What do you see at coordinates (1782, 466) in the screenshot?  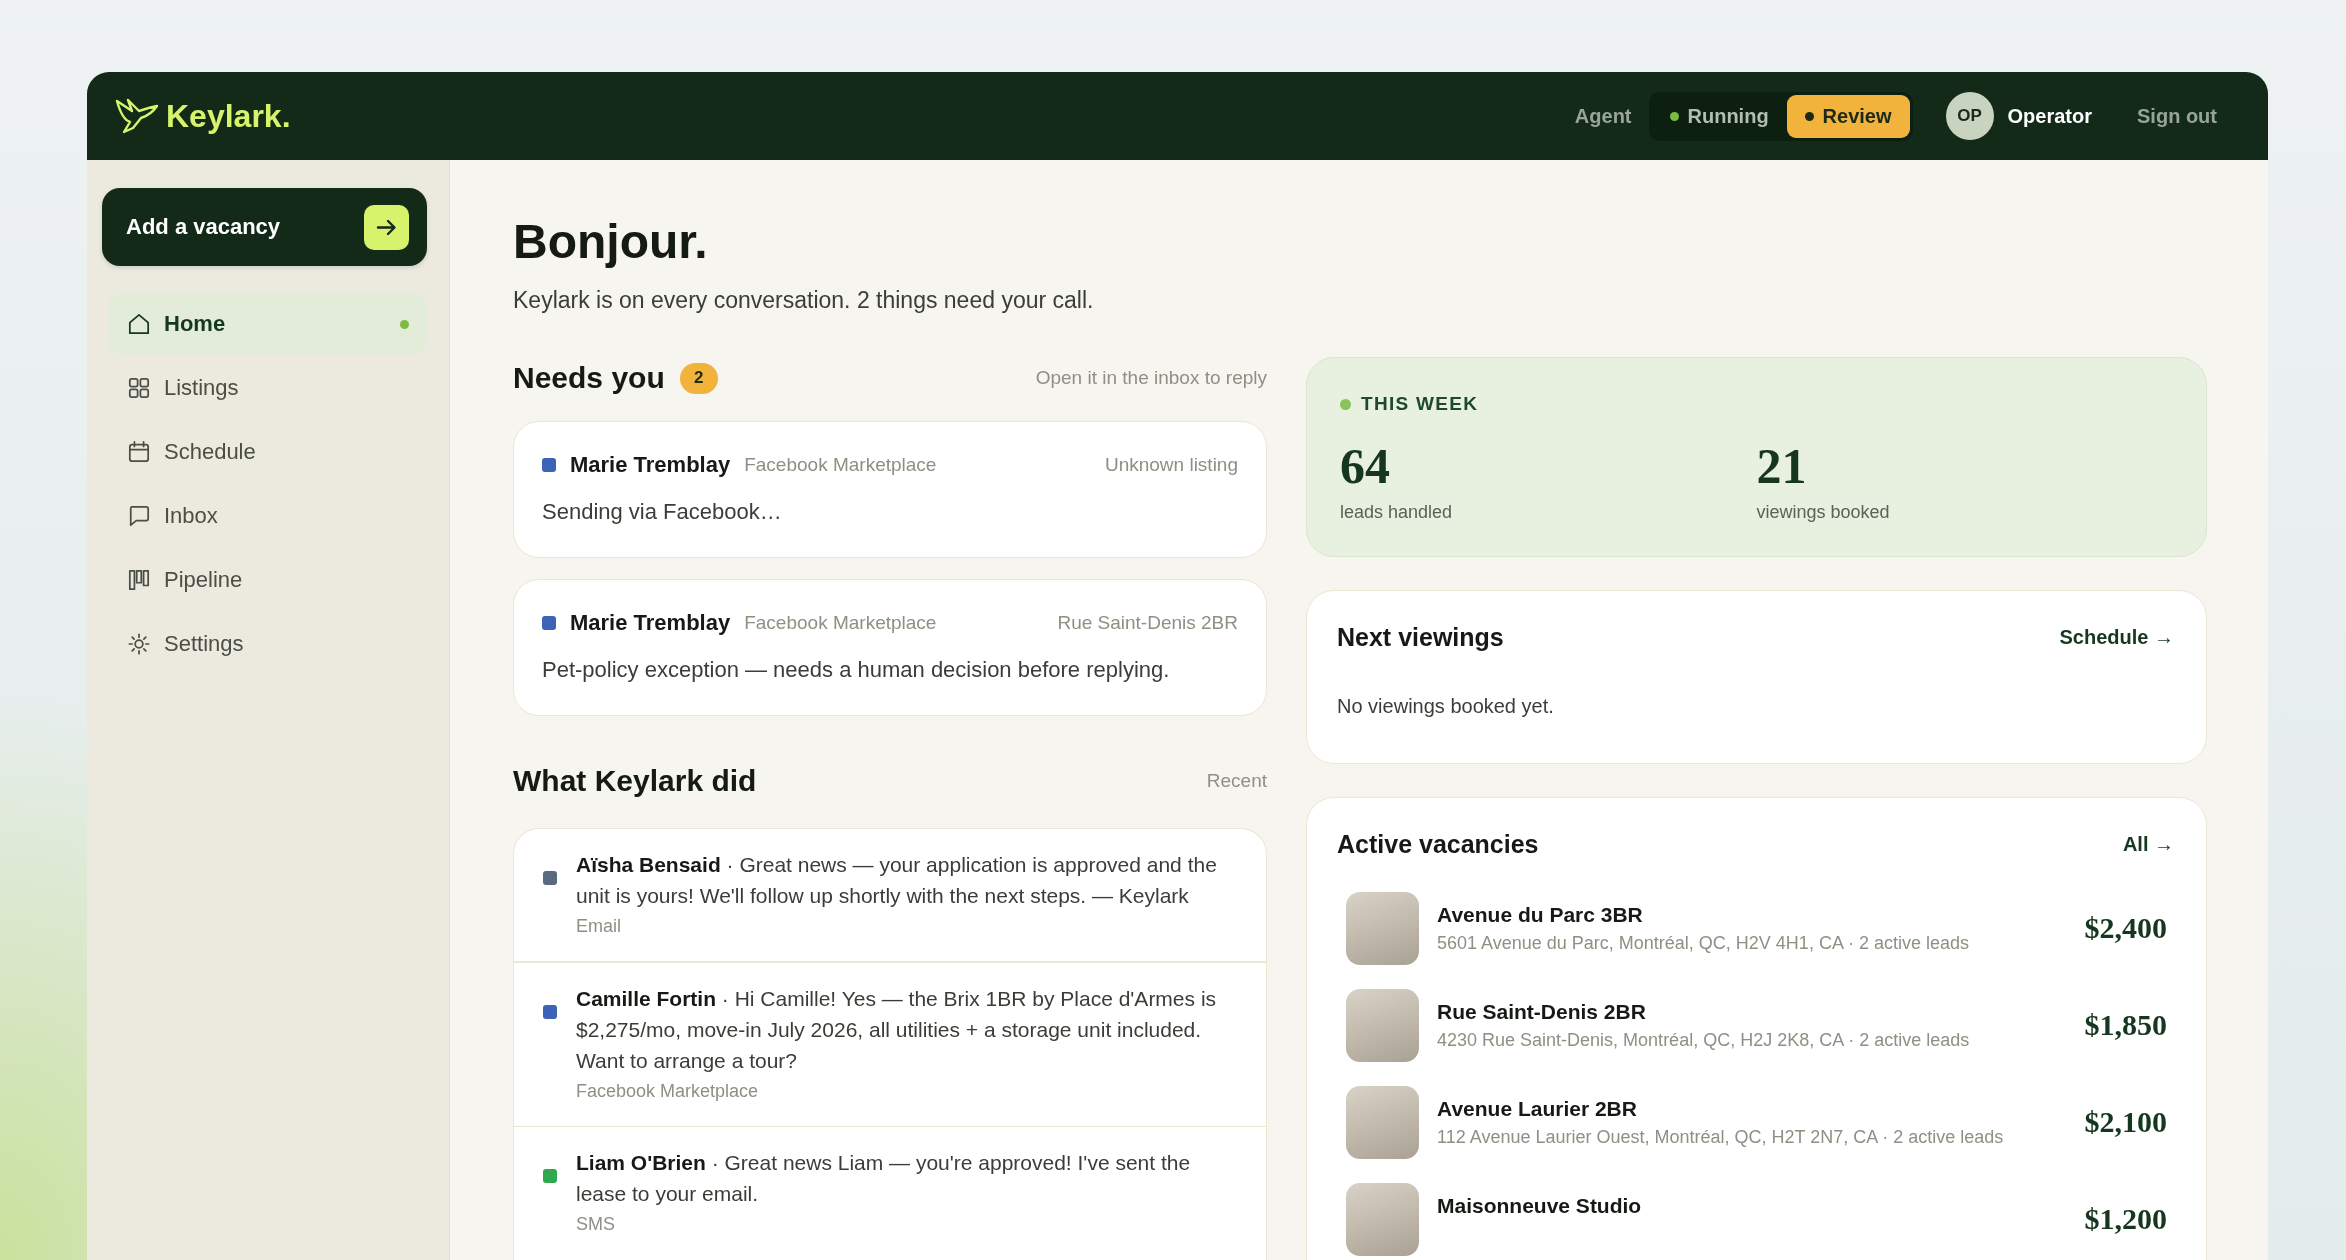 I see `stat-value: 21` at bounding box center [1782, 466].